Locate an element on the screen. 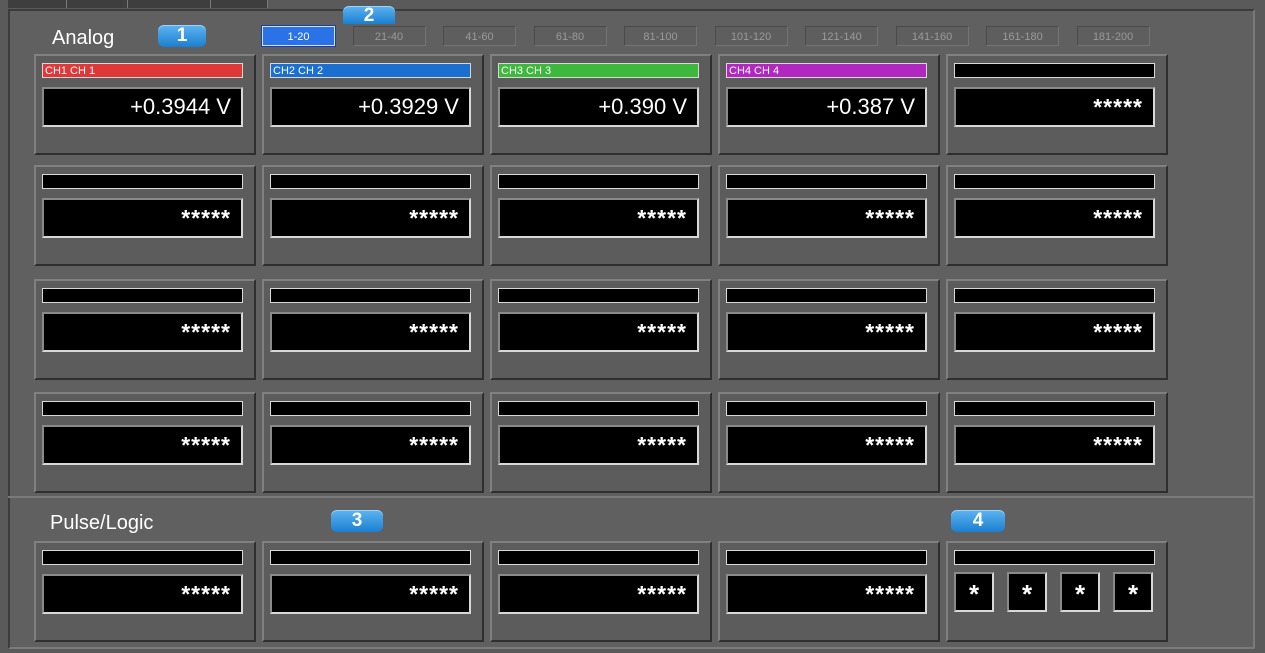  analog-channel-value: +0.387 V is located at coordinates (826, 107).